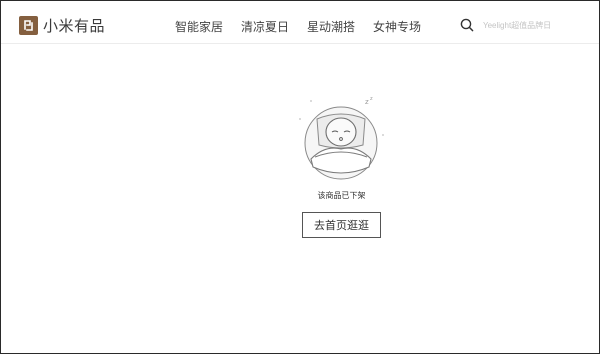 Image resolution: width=600 pixels, height=354 pixels. What do you see at coordinates (341, 225) in the screenshot?
I see `go-home-button: 去首页逛逛` at bounding box center [341, 225].